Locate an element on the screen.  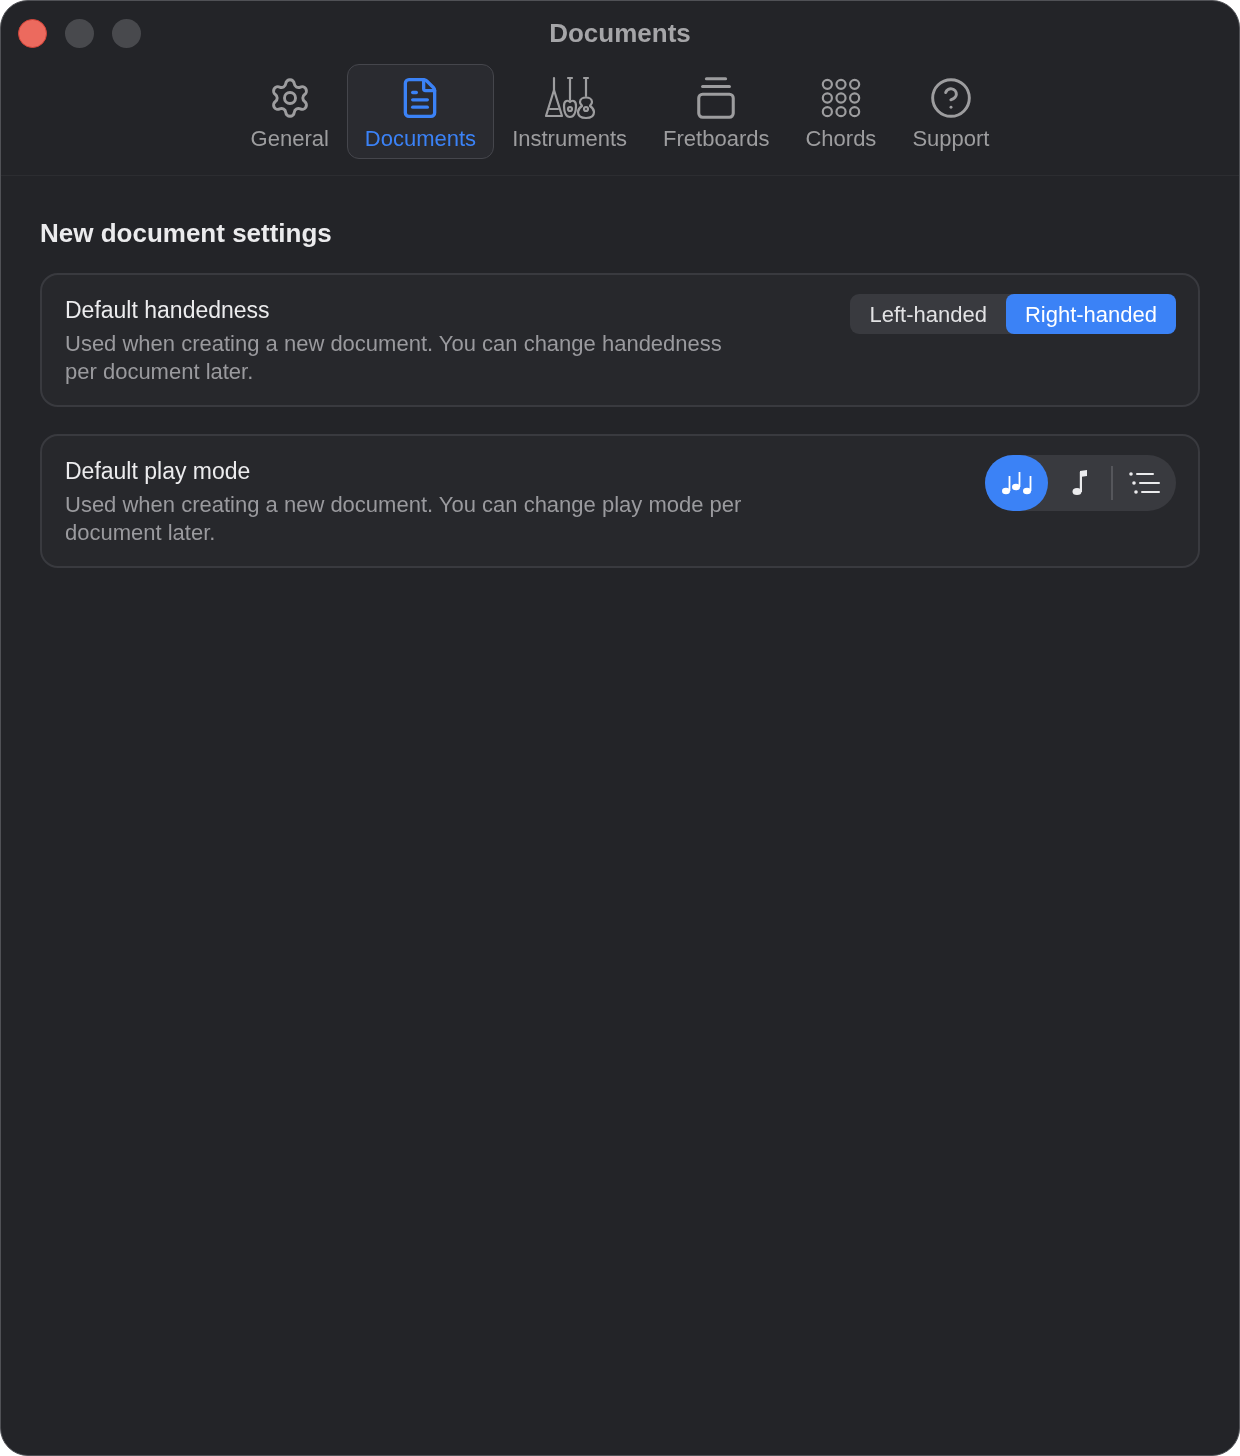
section-heading: New document settings is located at coordinates (186, 233).